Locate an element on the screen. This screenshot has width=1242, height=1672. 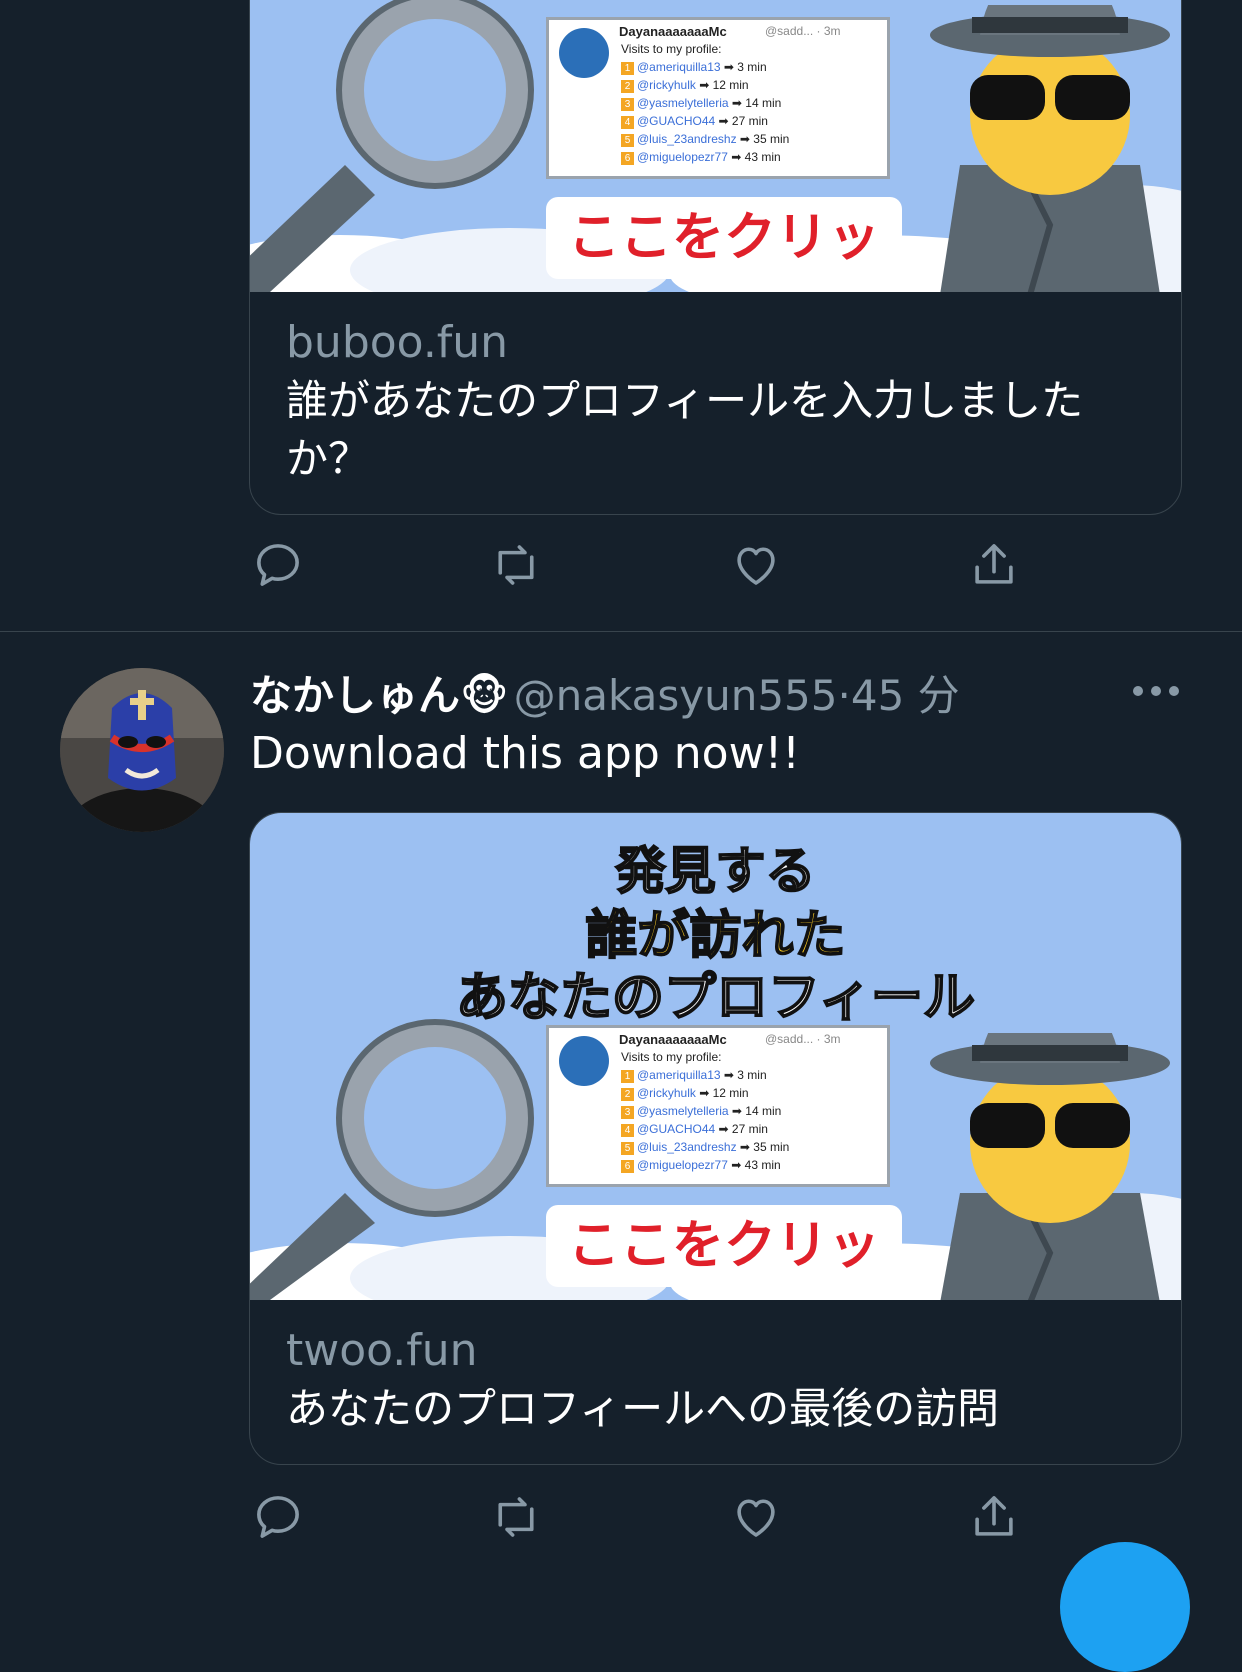
timestamp: 45 分 is located at coordinates (905, 695).